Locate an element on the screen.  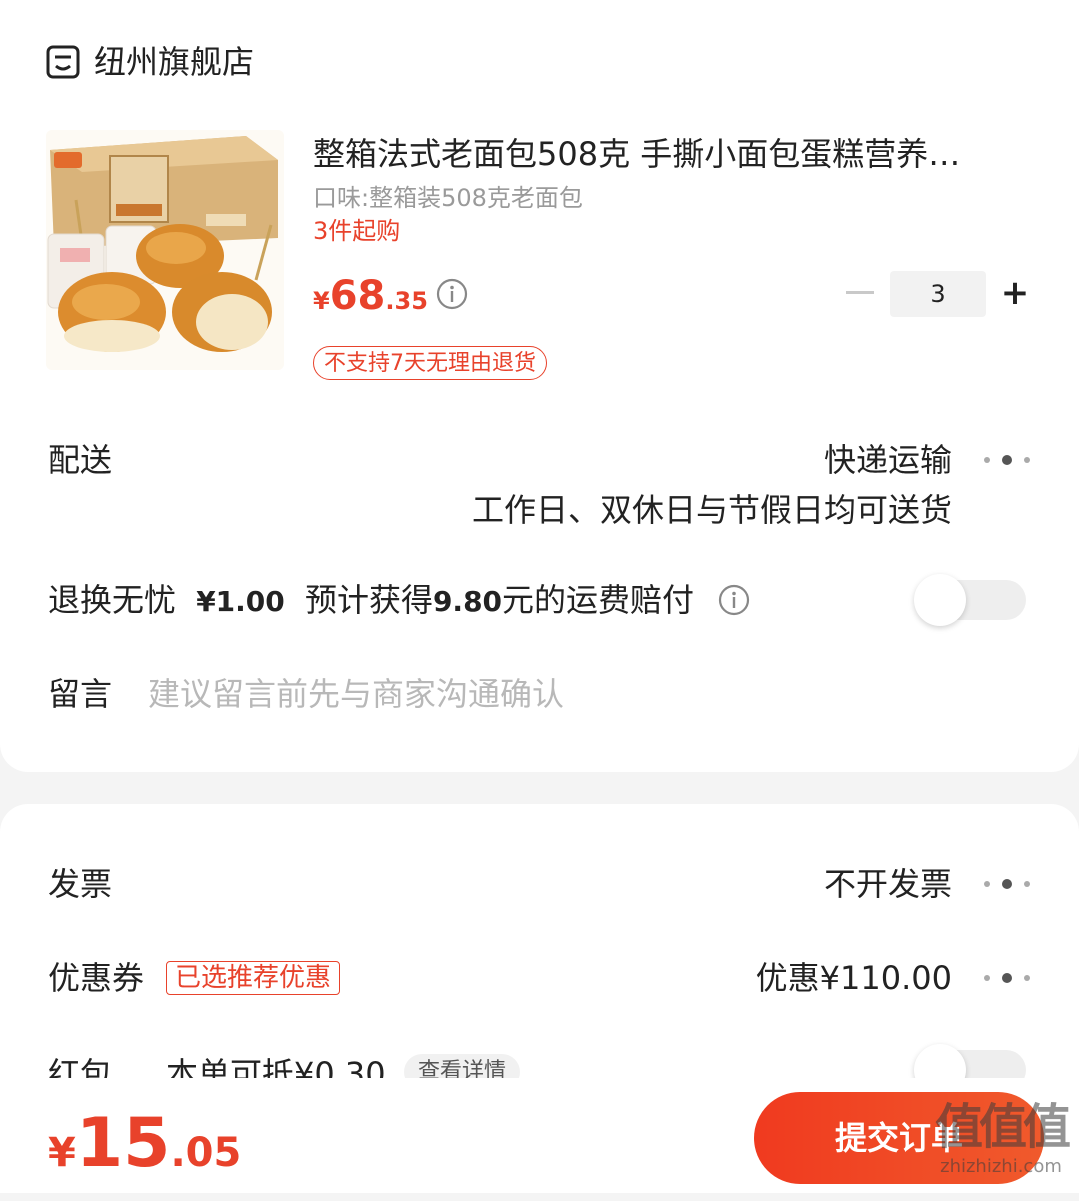
return-worry-free-price: ¥1.00 is located at coordinates (240, 601).